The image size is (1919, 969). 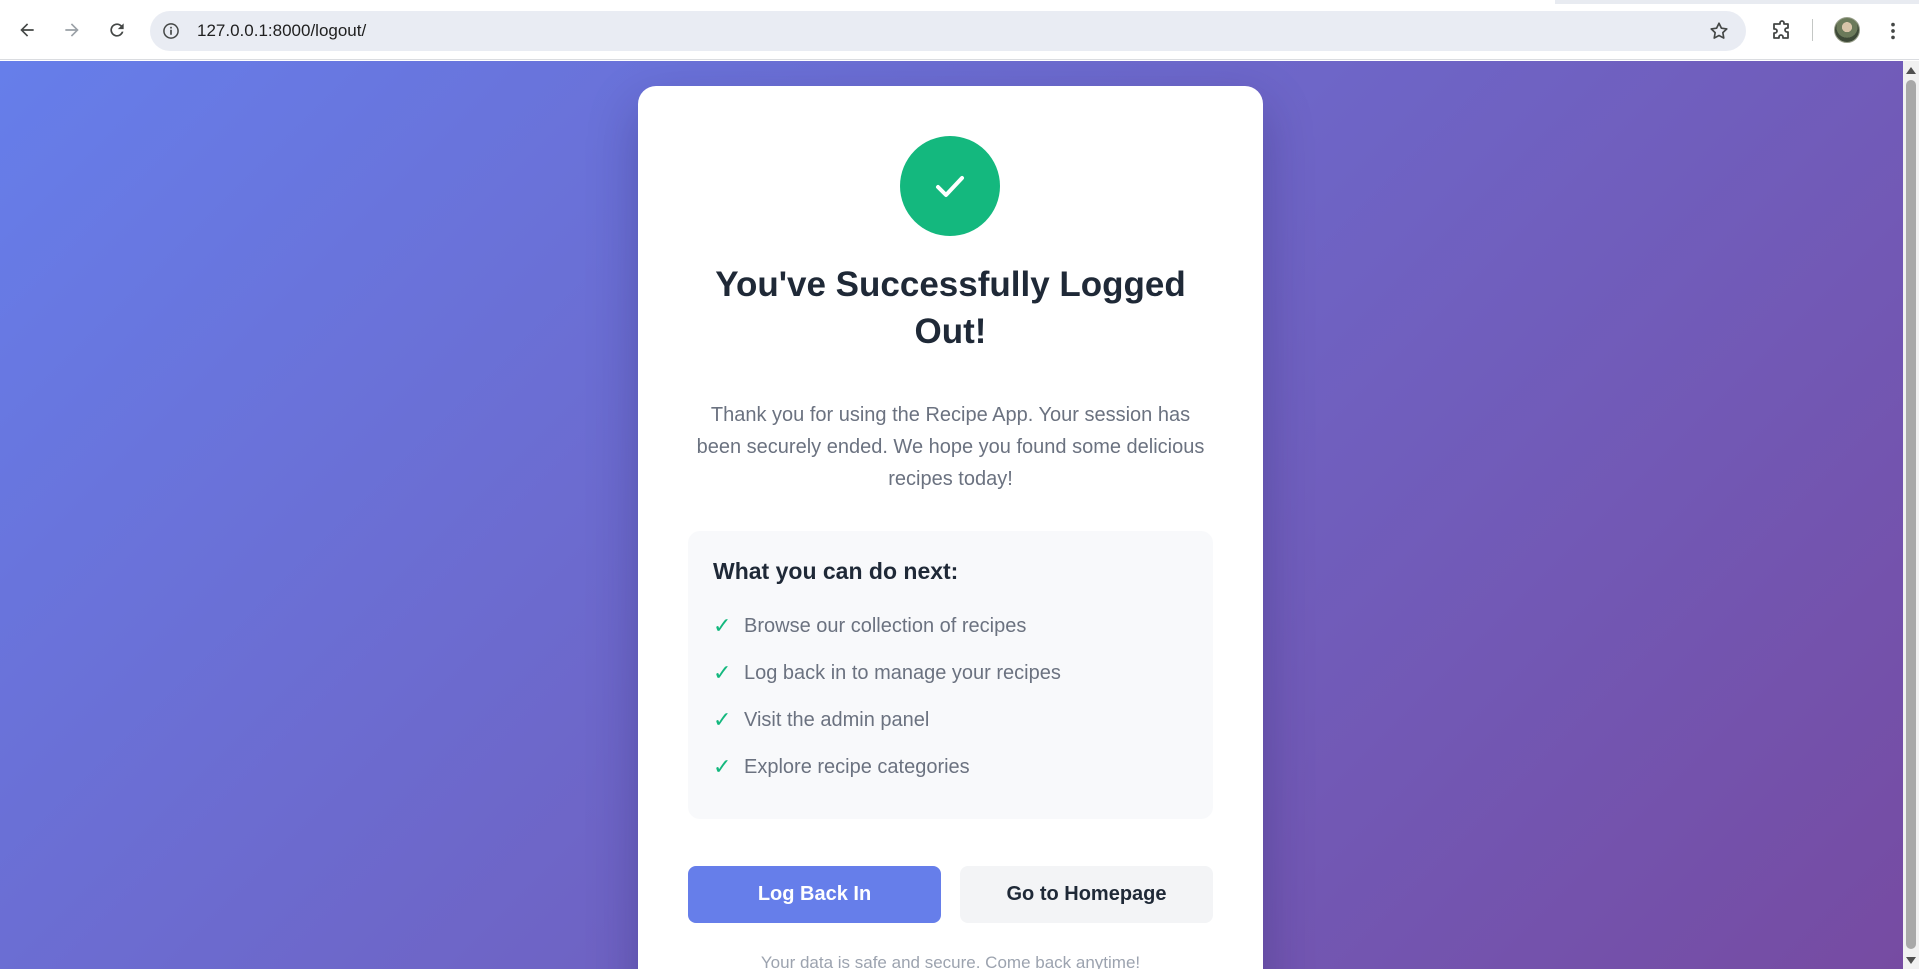 I want to click on list-item-text: Log back in to manage your recipes, so click(x=902, y=673).